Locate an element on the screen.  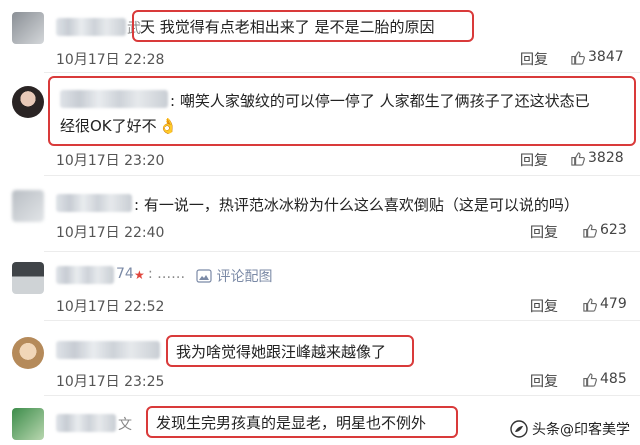
watermark: 头条@印客美学 is located at coordinates (570, 429).